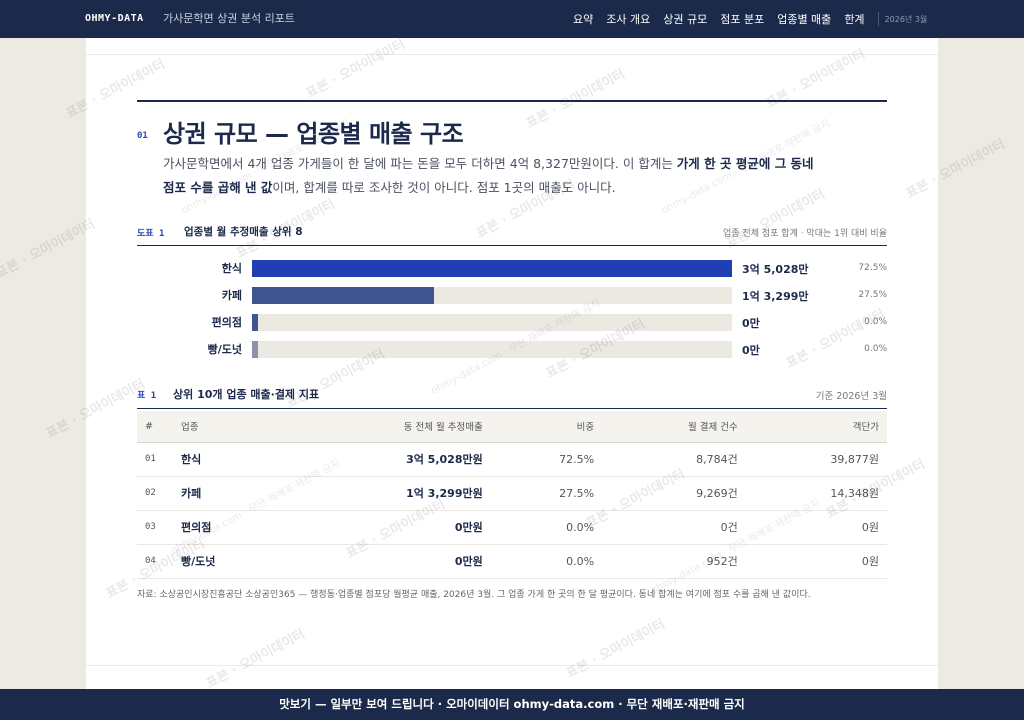 This screenshot has width=1024, height=720. I want to click on report-date: 2026년 3월, so click(906, 19).